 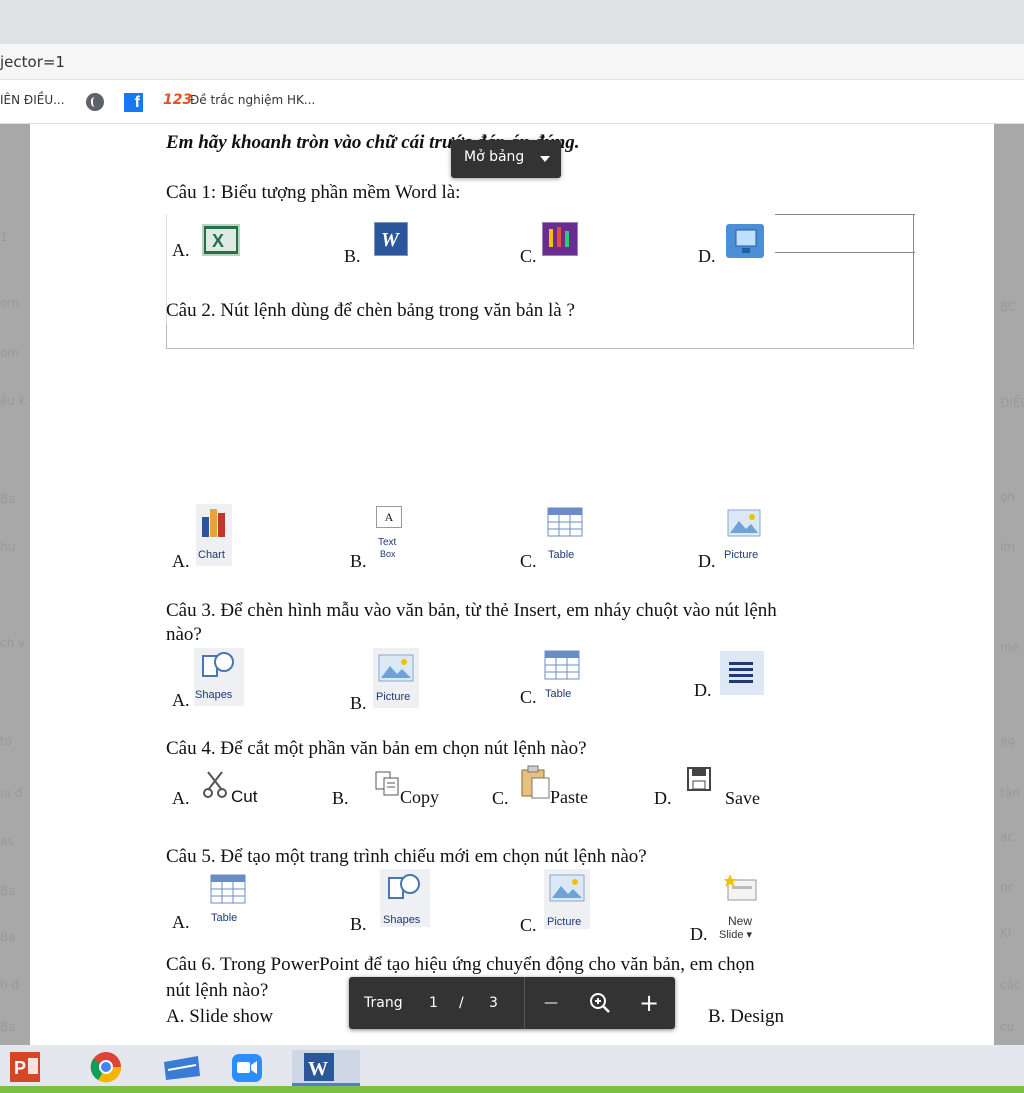 I want to click on ghost-fragment-right: tận, so click(x=1010, y=793).